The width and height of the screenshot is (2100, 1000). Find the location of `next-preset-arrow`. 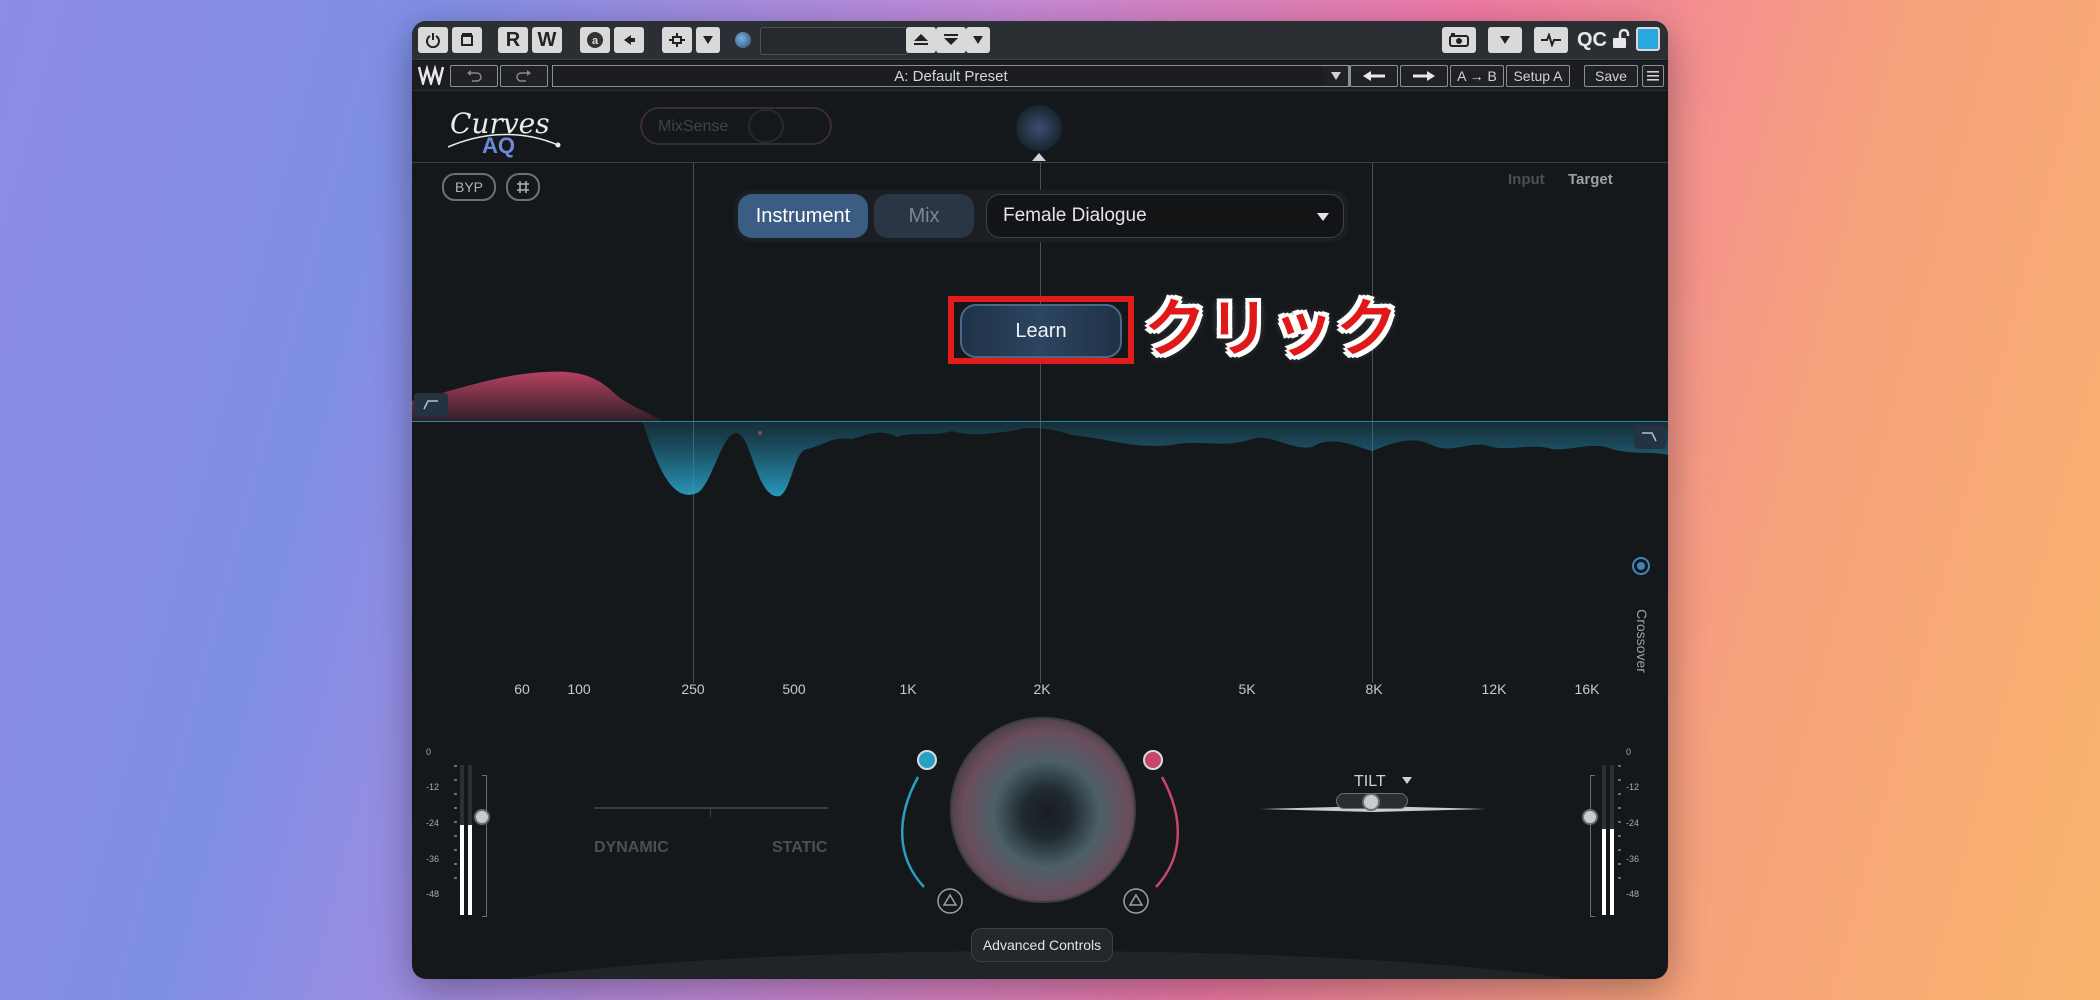

next-preset-arrow is located at coordinates (1424, 76).